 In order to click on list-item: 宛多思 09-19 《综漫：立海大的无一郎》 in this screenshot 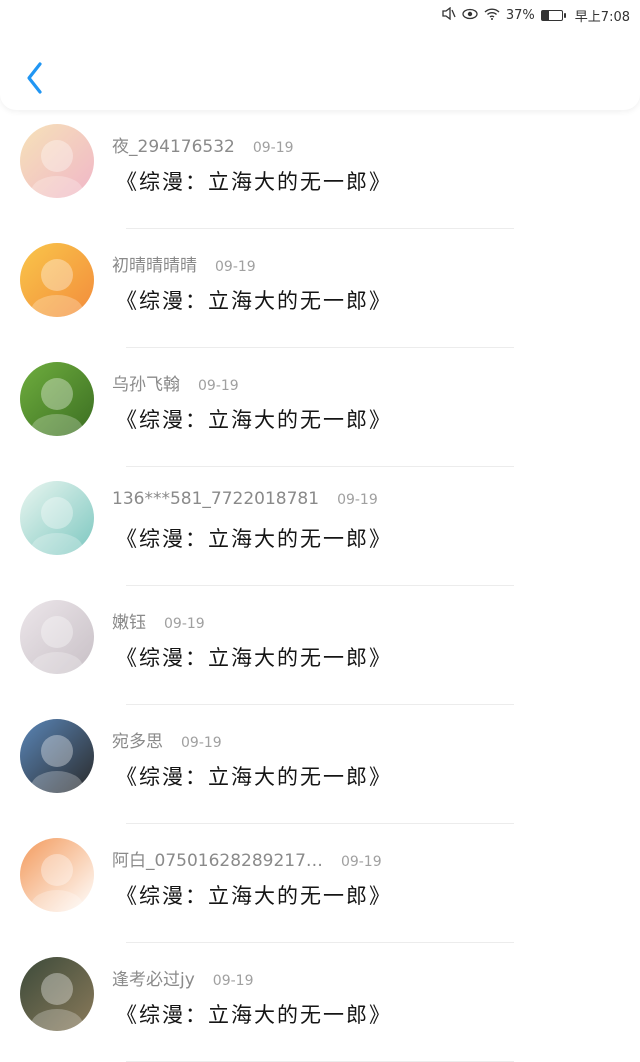, I will do `click(320, 764)`.